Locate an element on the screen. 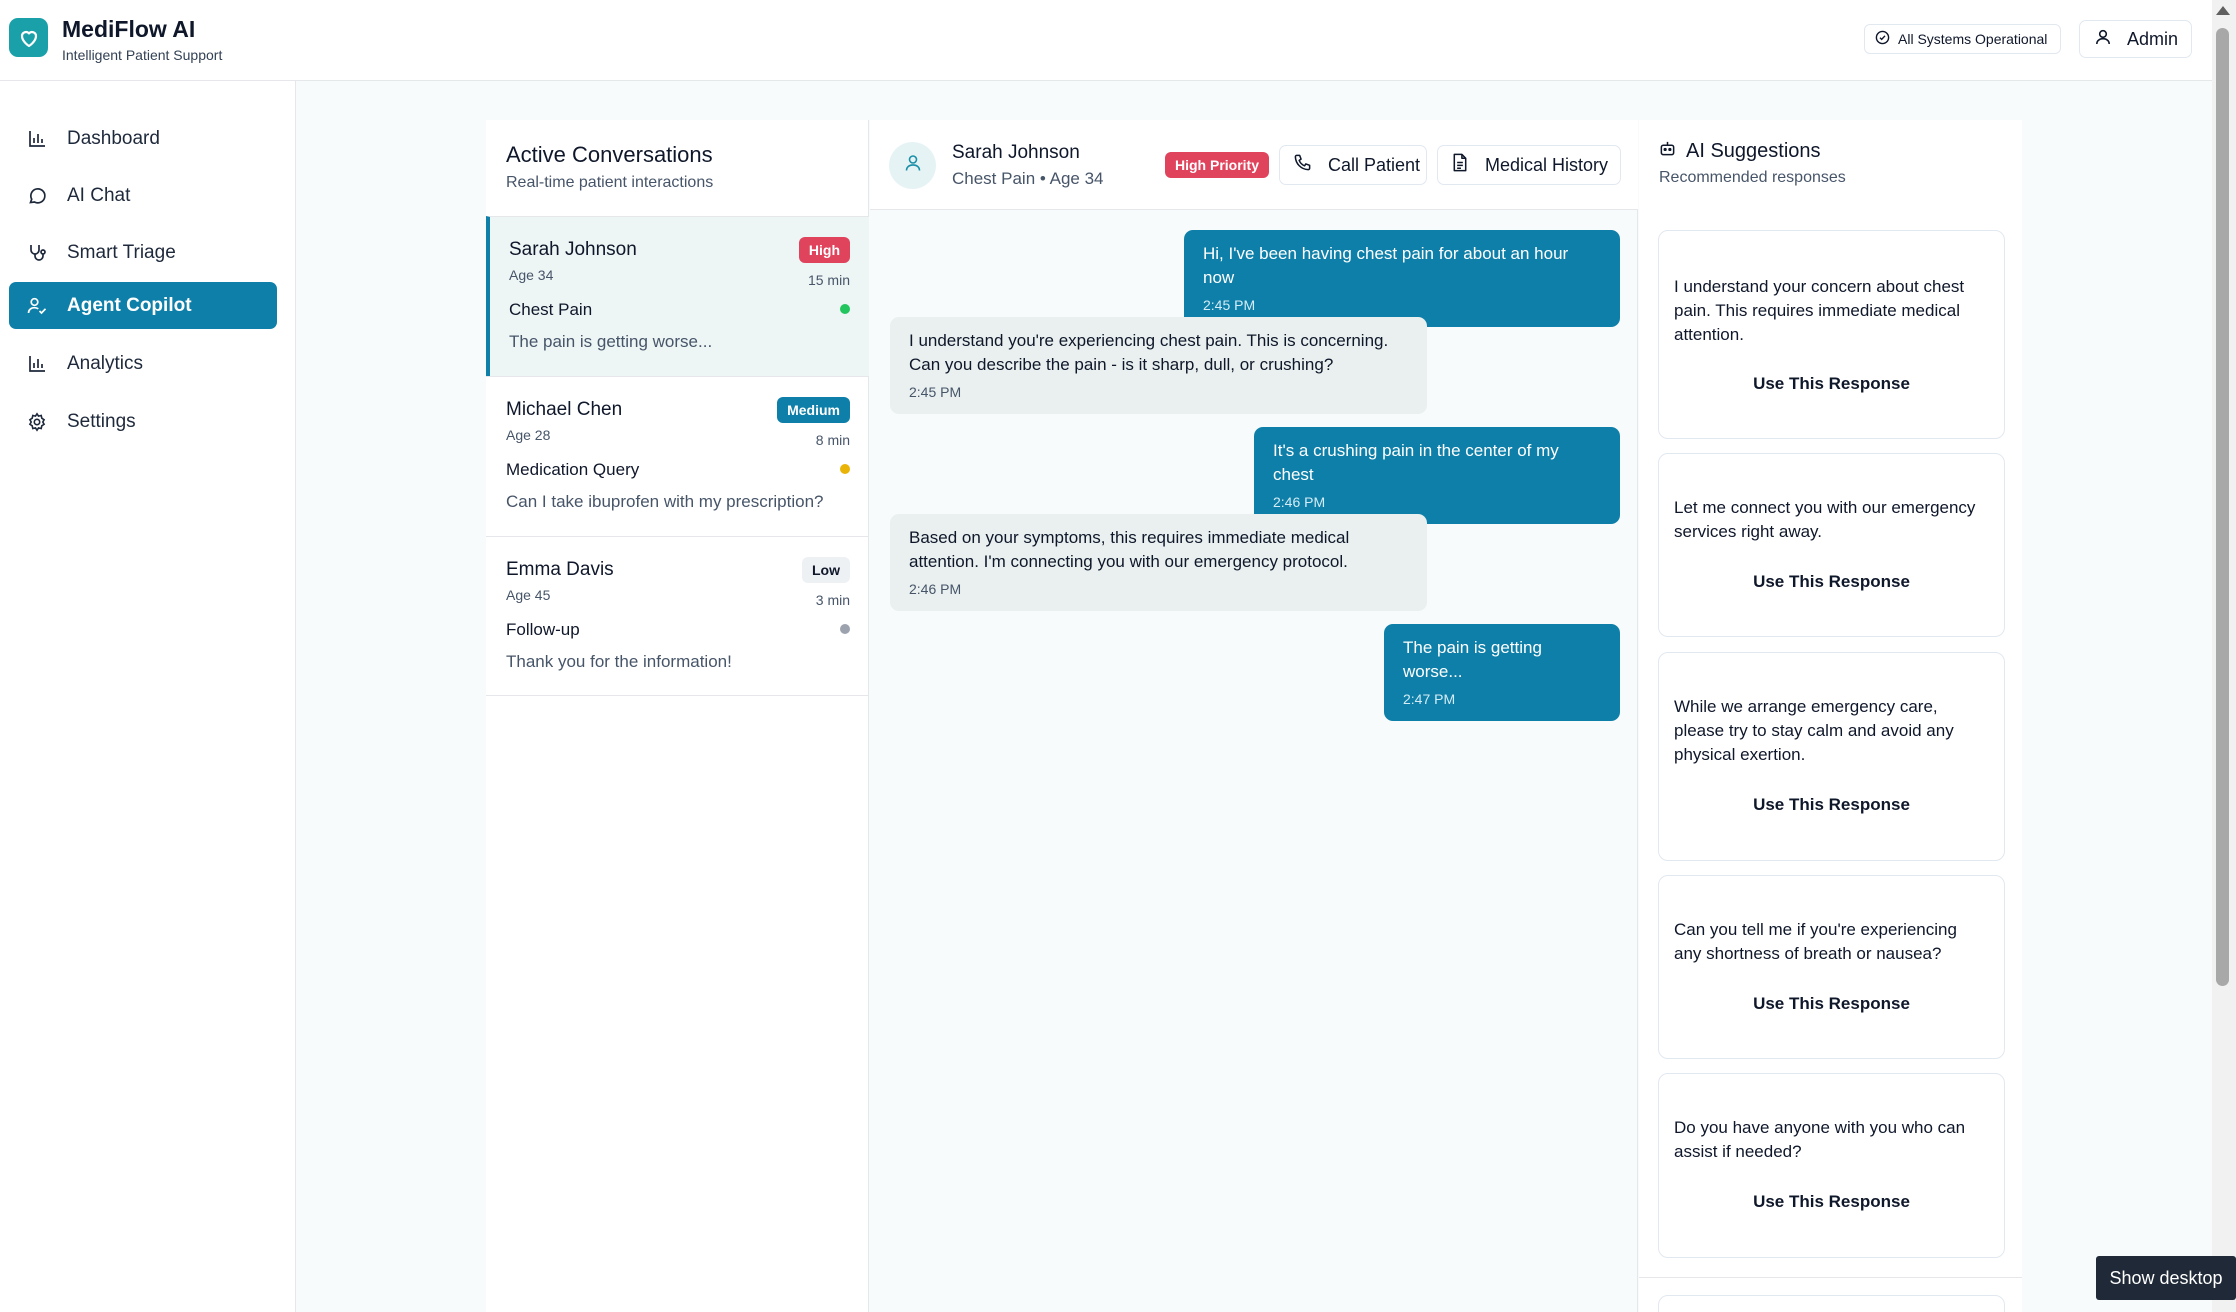 The height and width of the screenshot is (1312, 2236). sidebar-item-dashboard: Dashboard is located at coordinates (143, 138).